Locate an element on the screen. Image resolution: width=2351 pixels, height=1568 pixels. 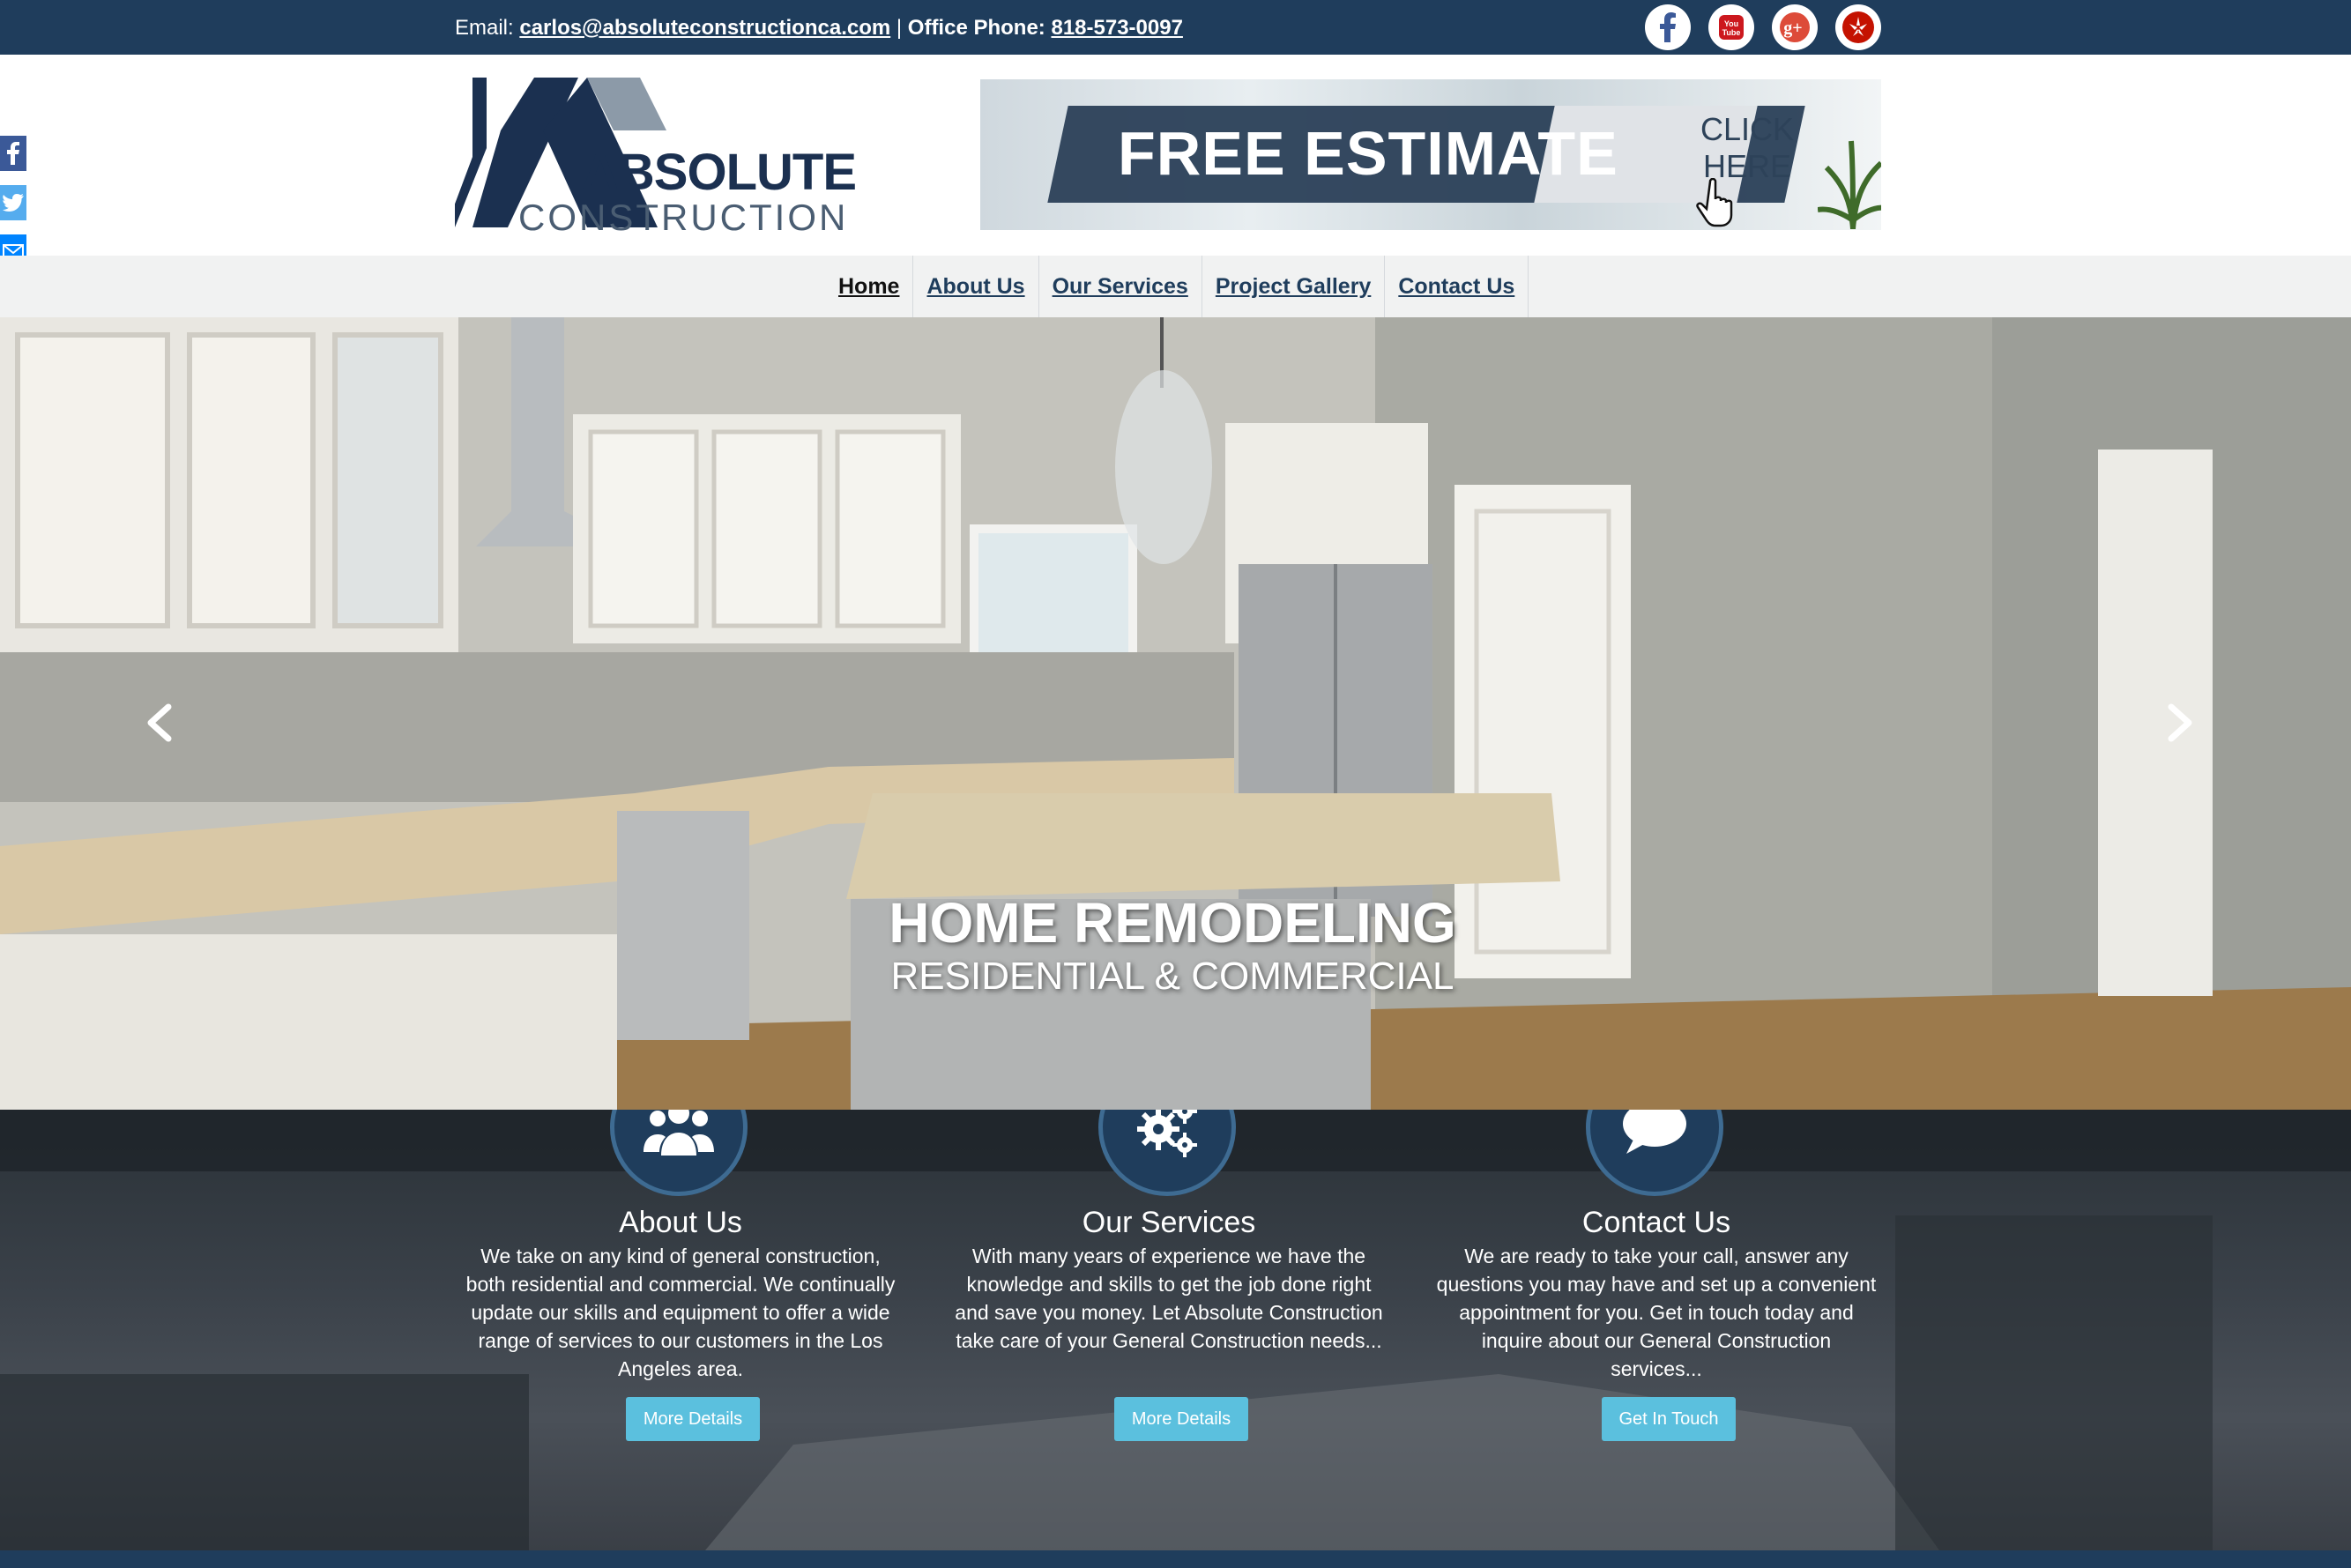
youtube-icon: You Tube is located at coordinates (1731, 27).